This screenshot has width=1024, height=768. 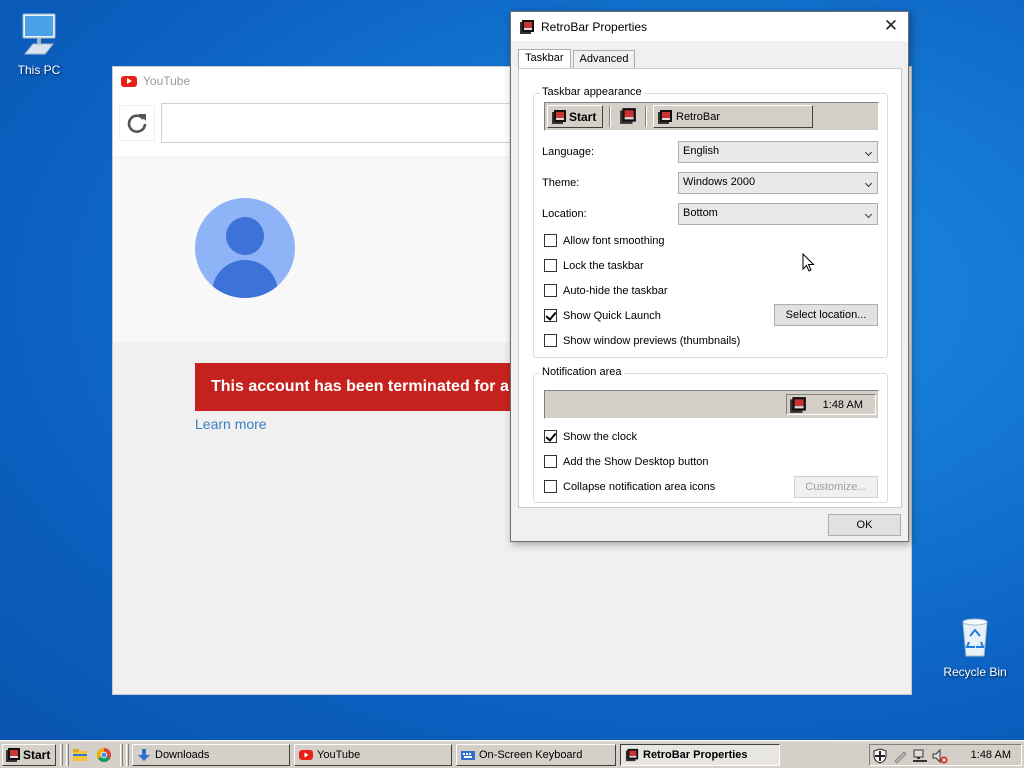 I want to click on show-desktop-button-checkbox: Add the Show Desktop button, so click(x=626, y=461).